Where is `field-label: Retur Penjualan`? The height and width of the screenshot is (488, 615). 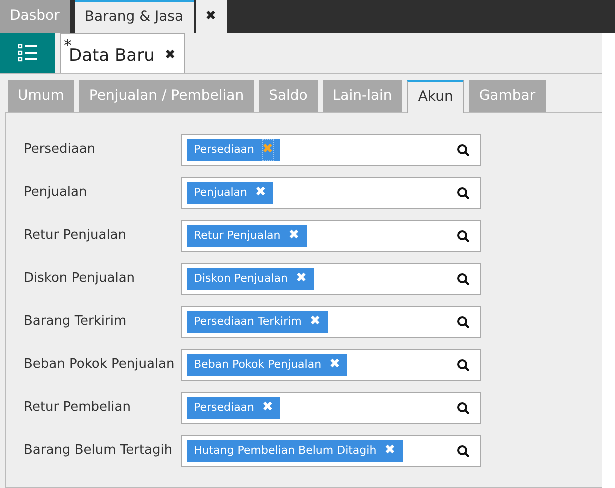
field-label: Retur Penjualan is located at coordinates (75, 236).